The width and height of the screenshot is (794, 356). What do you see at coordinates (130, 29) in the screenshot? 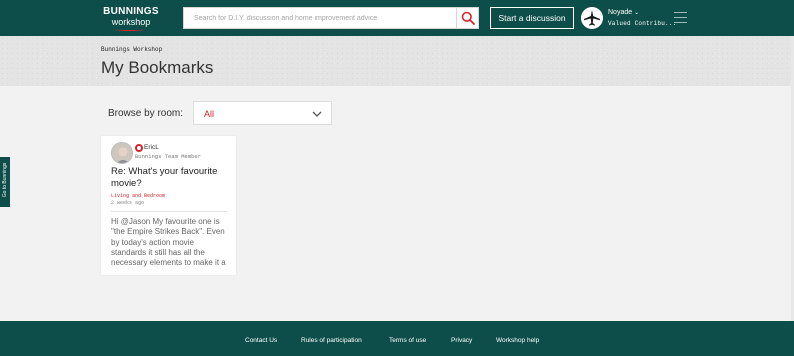
I see `logo-swoosh` at bounding box center [130, 29].